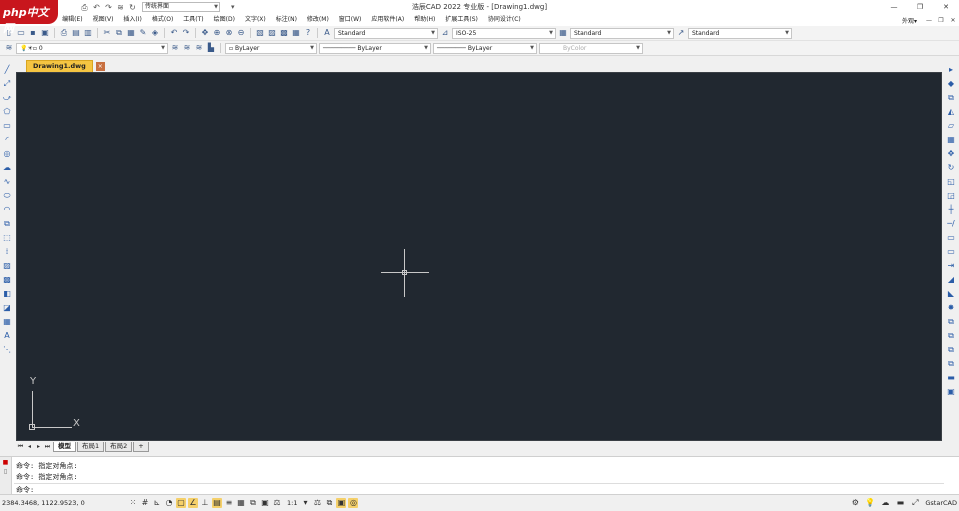 The width and height of the screenshot is (959, 511). What do you see at coordinates (174, 33) in the screenshot?
I see `undo-icon: ↶` at bounding box center [174, 33].